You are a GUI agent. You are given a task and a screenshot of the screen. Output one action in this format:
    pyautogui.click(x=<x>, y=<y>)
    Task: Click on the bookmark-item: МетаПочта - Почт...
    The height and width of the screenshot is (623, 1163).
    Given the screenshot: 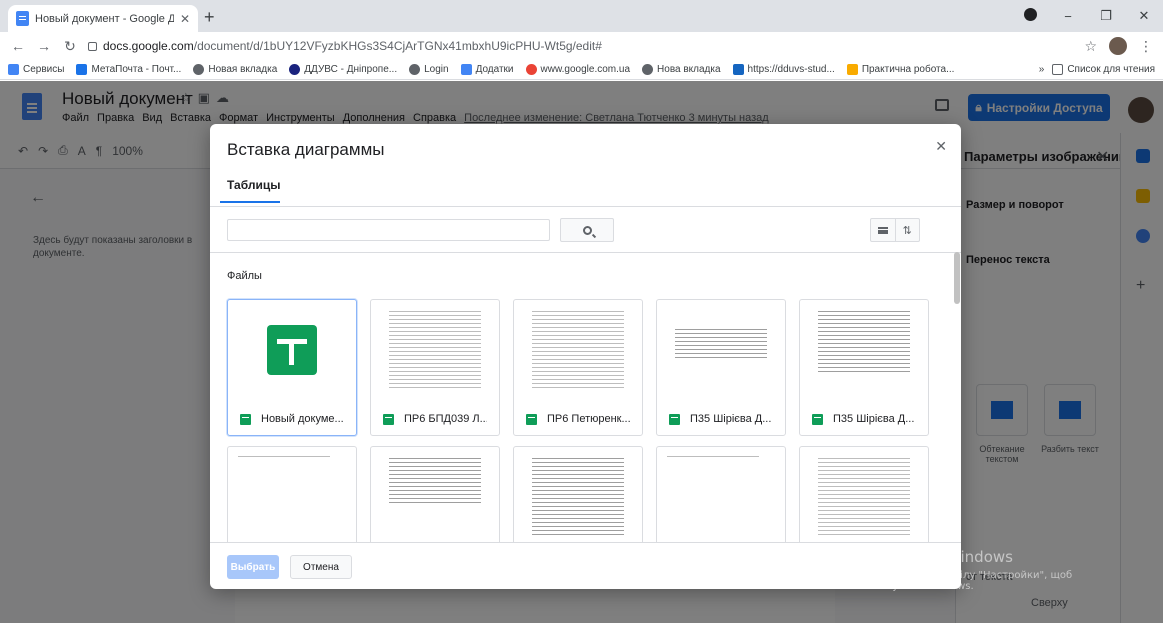 What is the action you would take?
    pyautogui.click(x=128, y=69)
    